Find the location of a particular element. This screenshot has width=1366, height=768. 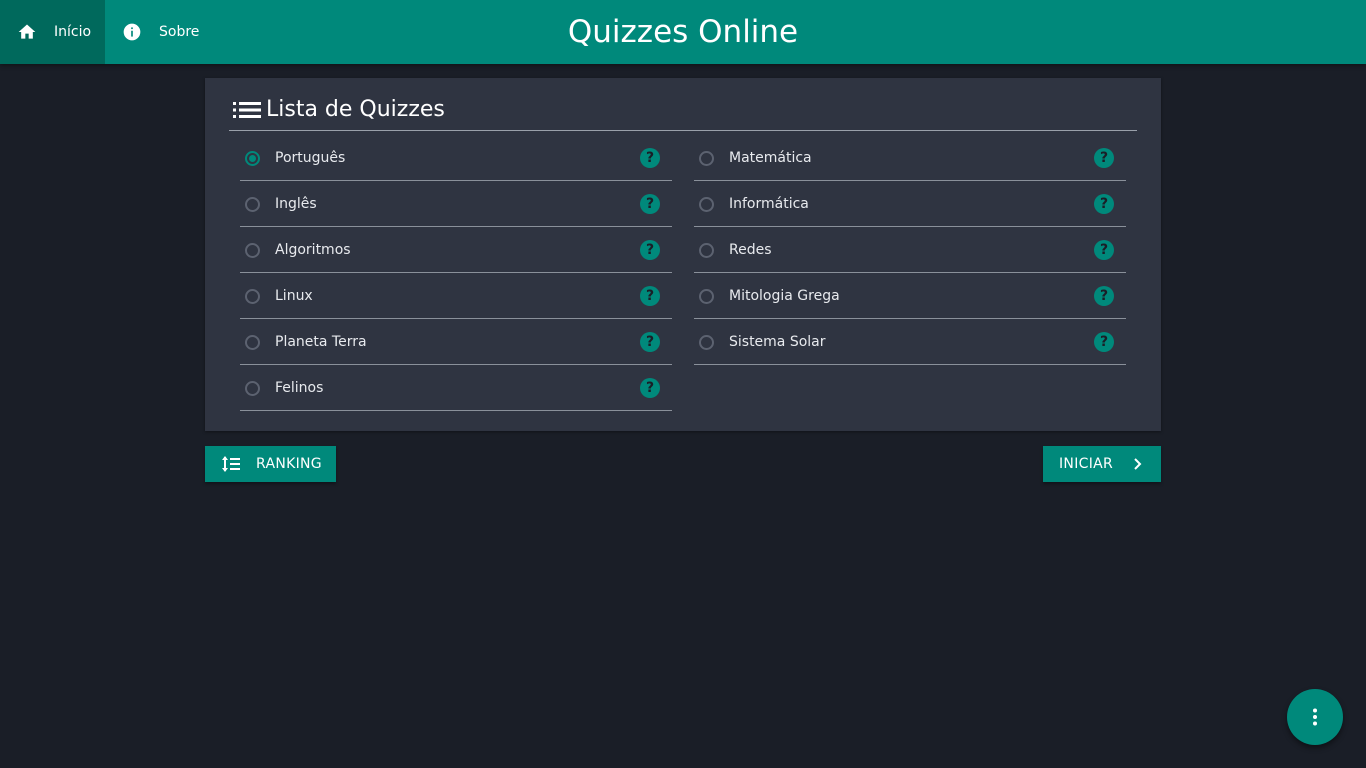

nav-about-label: Sobre is located at coordinates (179, 32).